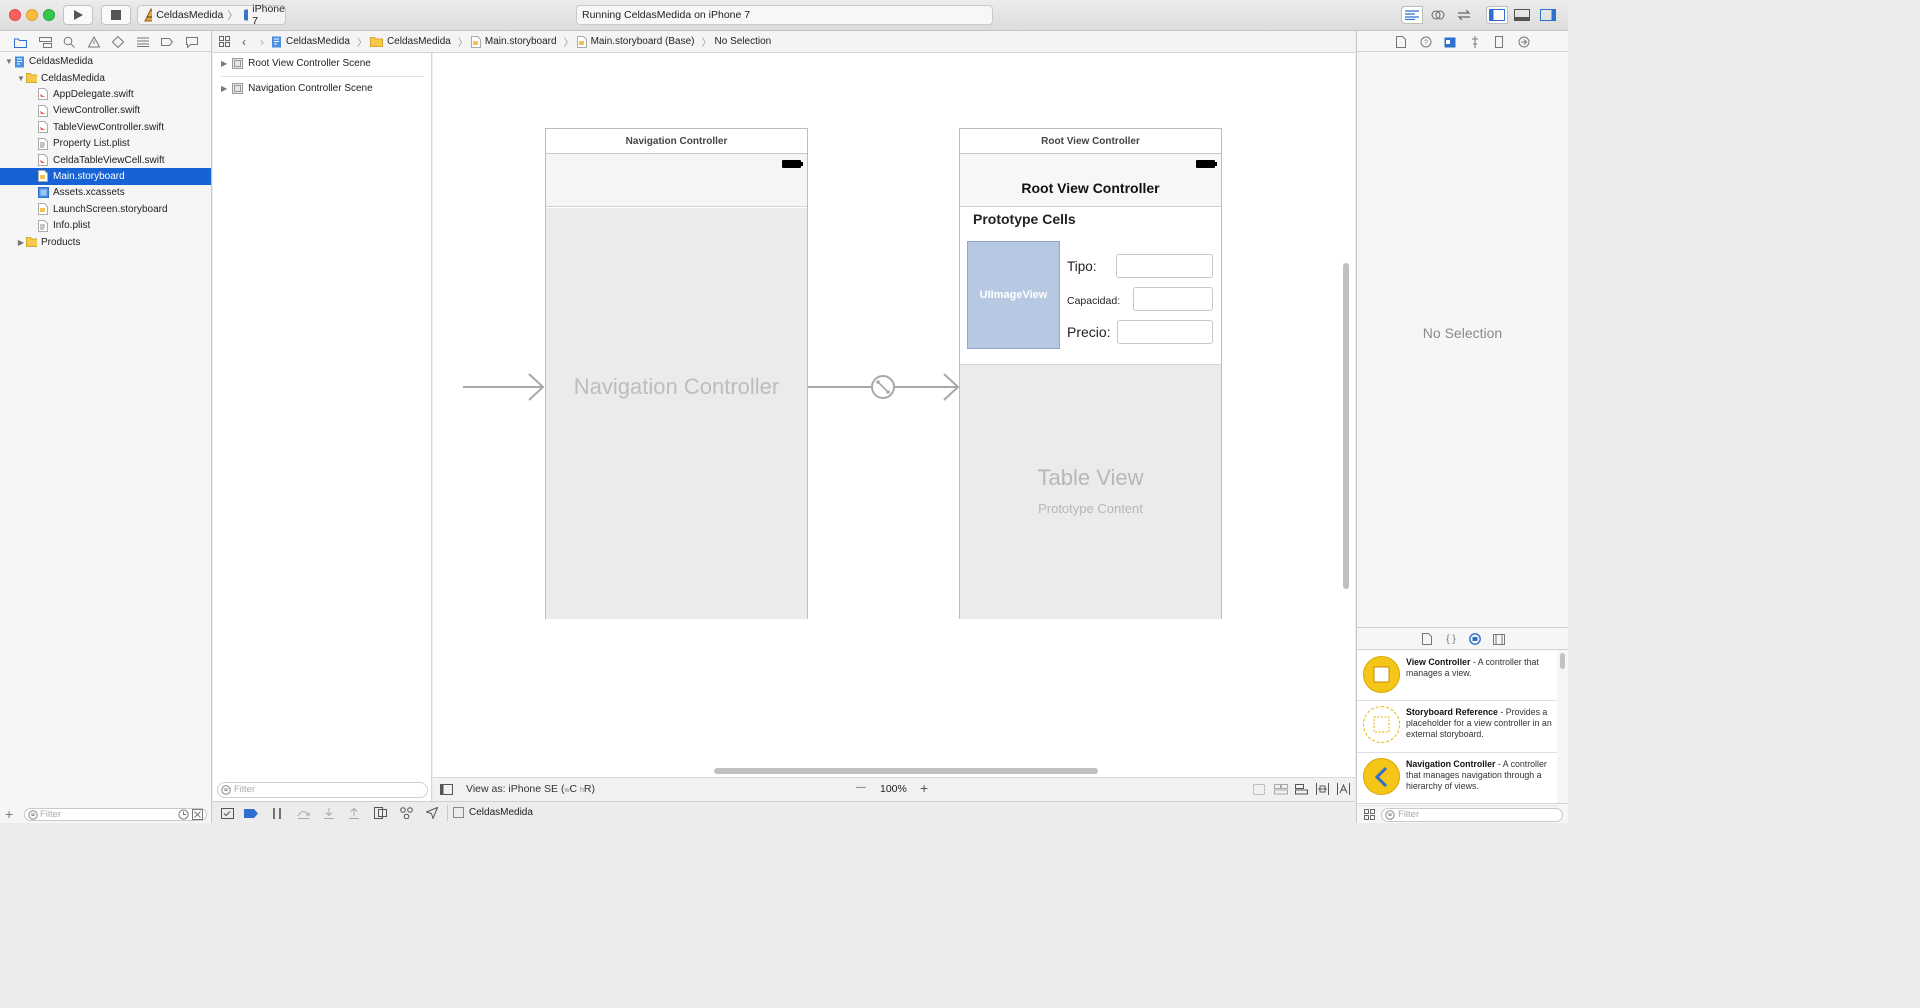 The image size is (1920, 1008). I want to click on zoom-window-button, so click(49, 15).